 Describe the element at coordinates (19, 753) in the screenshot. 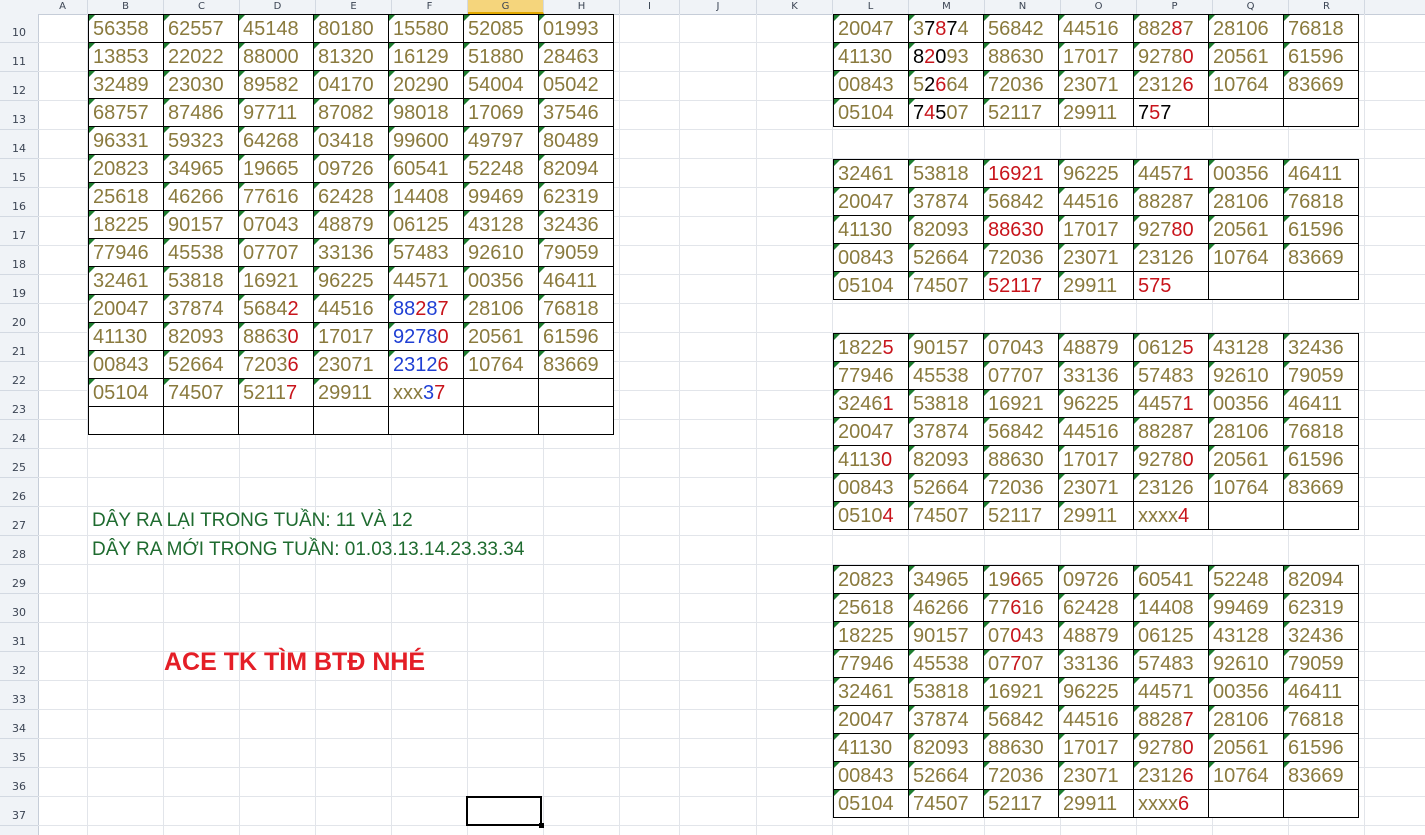

I see `row-header-35: 35` at that location.